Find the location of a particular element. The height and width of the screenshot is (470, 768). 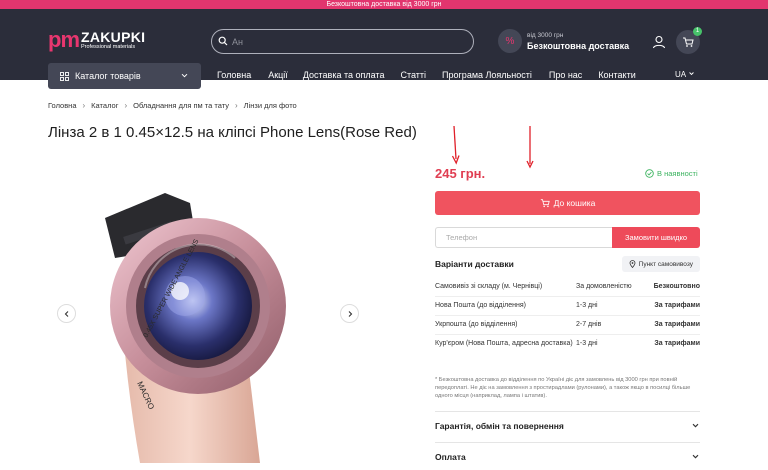

pickup-point-button: Пункт самовивозу is located at coordinates (660, 264).